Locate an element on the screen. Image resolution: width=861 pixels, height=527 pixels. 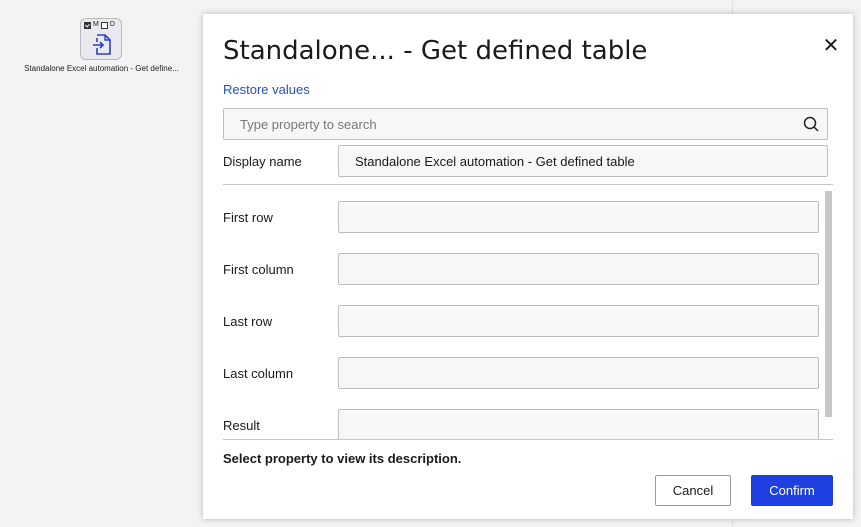
result-field-clip is located at coordinates (578, 424).